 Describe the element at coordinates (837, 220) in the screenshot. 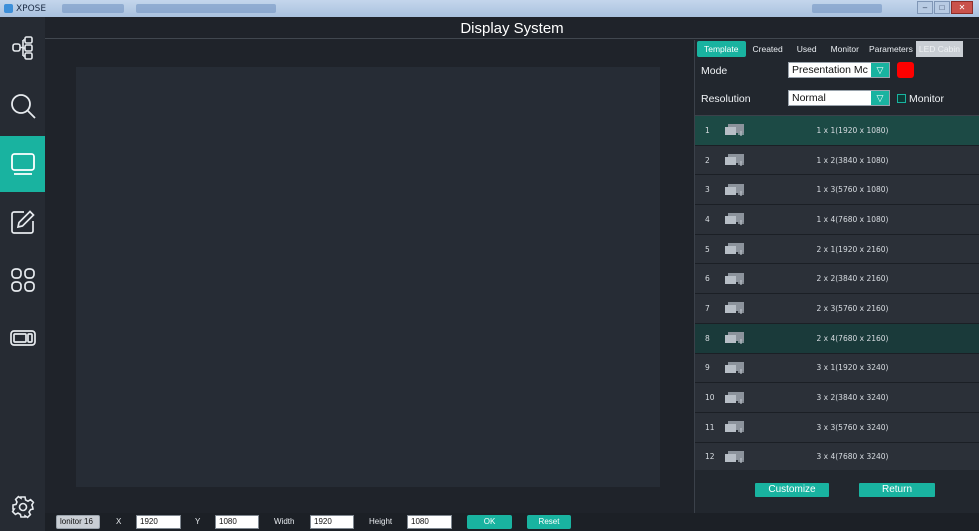

I see `template-item-4: 4 1 x 4(7680 x 1080)` at that location.